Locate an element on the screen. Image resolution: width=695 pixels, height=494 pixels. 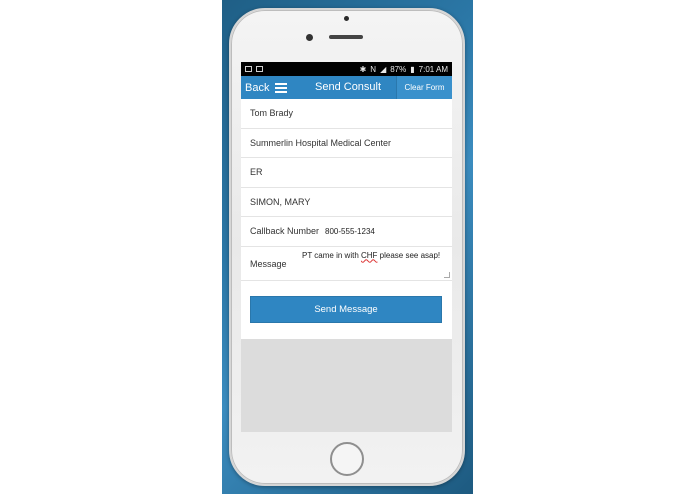
app-header: Back Send Consult Clear Form is located at coordinates (346, 87).